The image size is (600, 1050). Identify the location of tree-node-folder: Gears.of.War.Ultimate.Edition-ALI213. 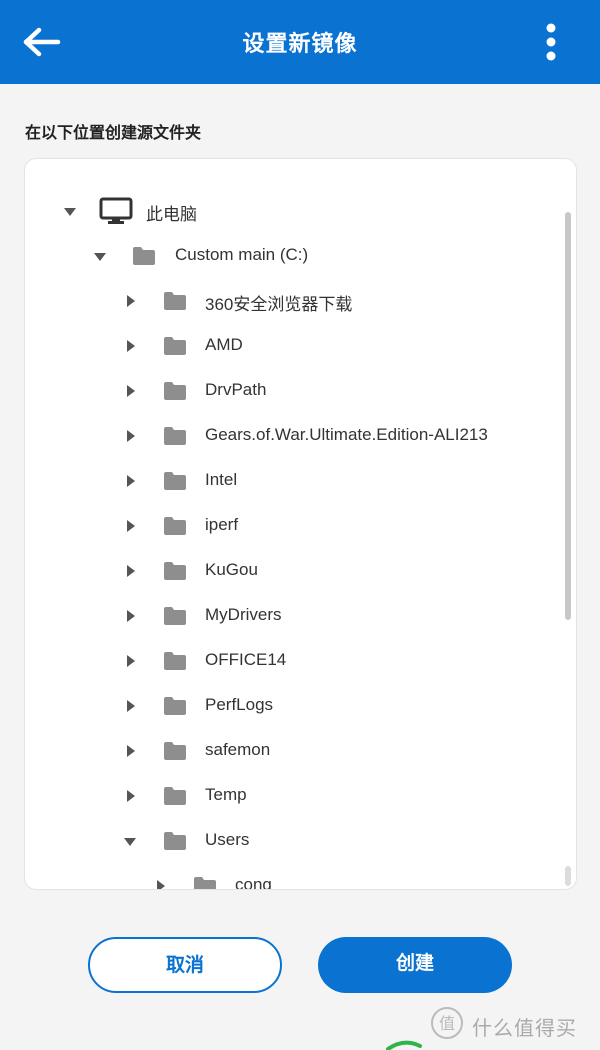
(290, 436).